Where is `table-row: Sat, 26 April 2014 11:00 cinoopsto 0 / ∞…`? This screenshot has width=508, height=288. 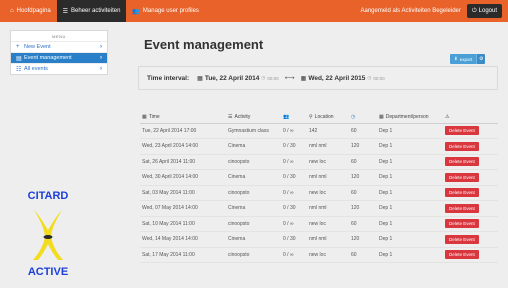
table-row: Sat, 26 April 2014 11:00 cinoopsto 0 / ∞… is located at coordinates (319, 162).